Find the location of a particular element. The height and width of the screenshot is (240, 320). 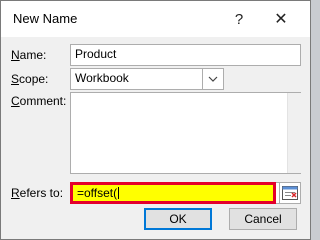

text-caret is located at coordinates (119, 193).